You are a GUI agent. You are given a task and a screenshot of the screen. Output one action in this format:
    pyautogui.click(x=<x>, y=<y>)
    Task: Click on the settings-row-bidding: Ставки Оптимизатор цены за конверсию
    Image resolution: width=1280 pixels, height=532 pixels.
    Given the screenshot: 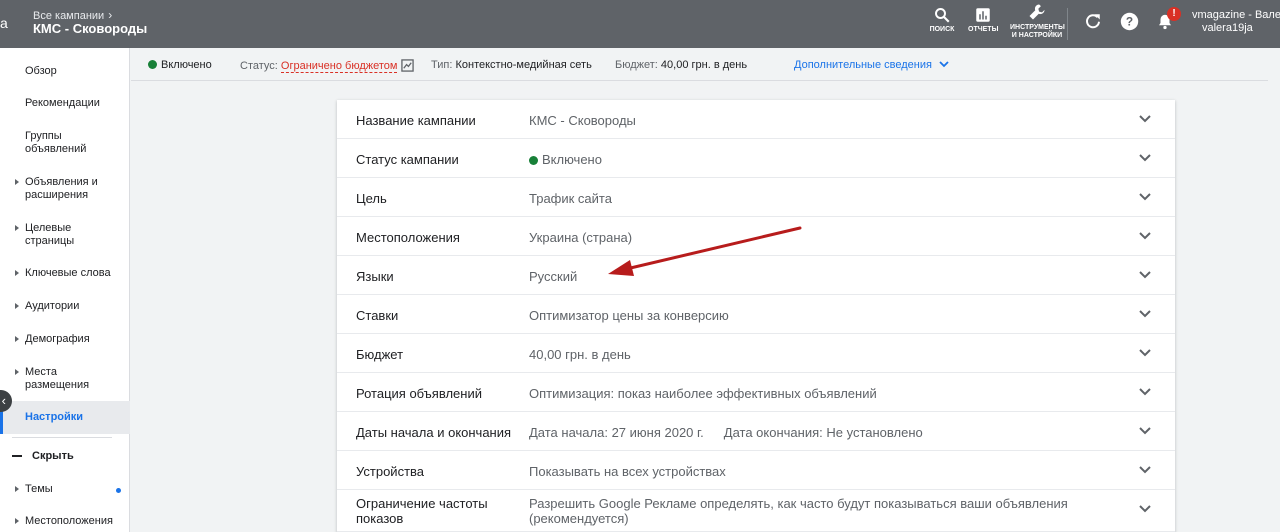 What is the action you would take?
    pyautogui.click(x=756, y=314)
    